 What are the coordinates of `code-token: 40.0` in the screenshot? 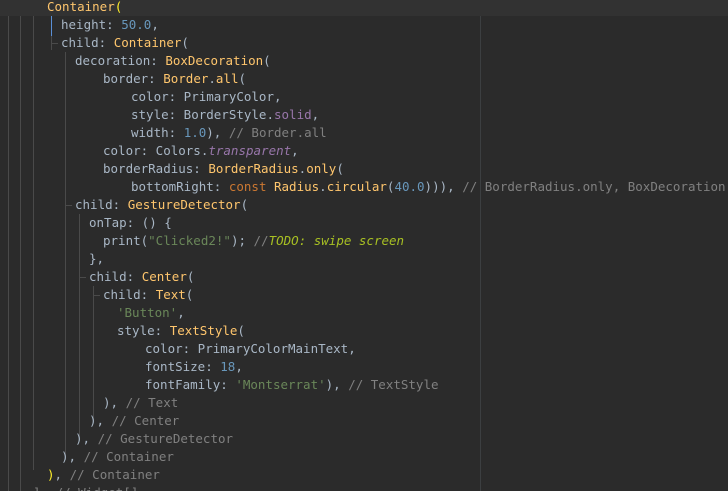 It's located at (409, 186).